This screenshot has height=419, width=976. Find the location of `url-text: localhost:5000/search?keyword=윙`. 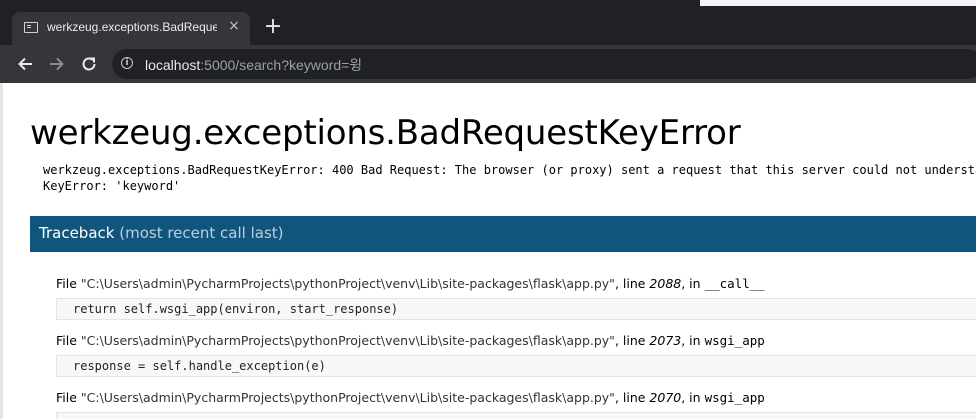

url-text: localhost:5000/search?keyword=윙 is located at coordinates (253, 65).